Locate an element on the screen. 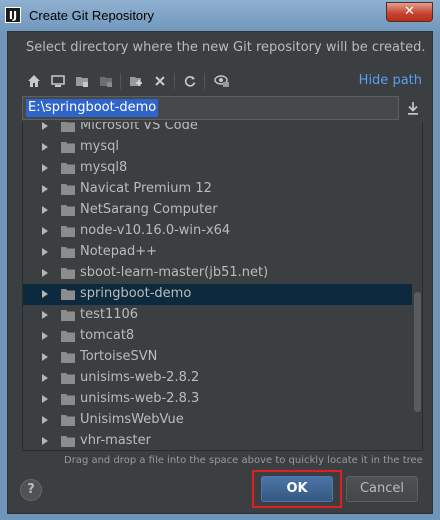 This screenshot has width=440, height=520. close-button: ✕ is located at coordinates (409, 12).